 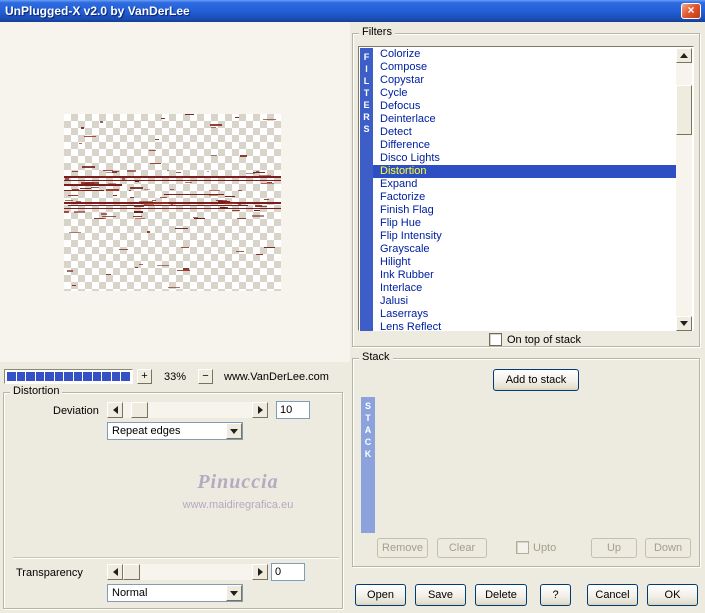 What do you see at coordinates (684, 55) in the screenshot?
I see `scroll-up-button` at bounding box center [684, 55].